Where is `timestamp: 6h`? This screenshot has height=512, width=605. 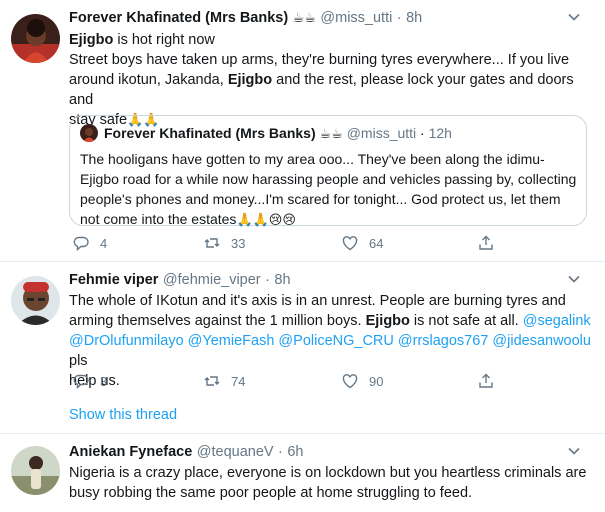
timestamp: 6h is located at coordinates (295, 452).